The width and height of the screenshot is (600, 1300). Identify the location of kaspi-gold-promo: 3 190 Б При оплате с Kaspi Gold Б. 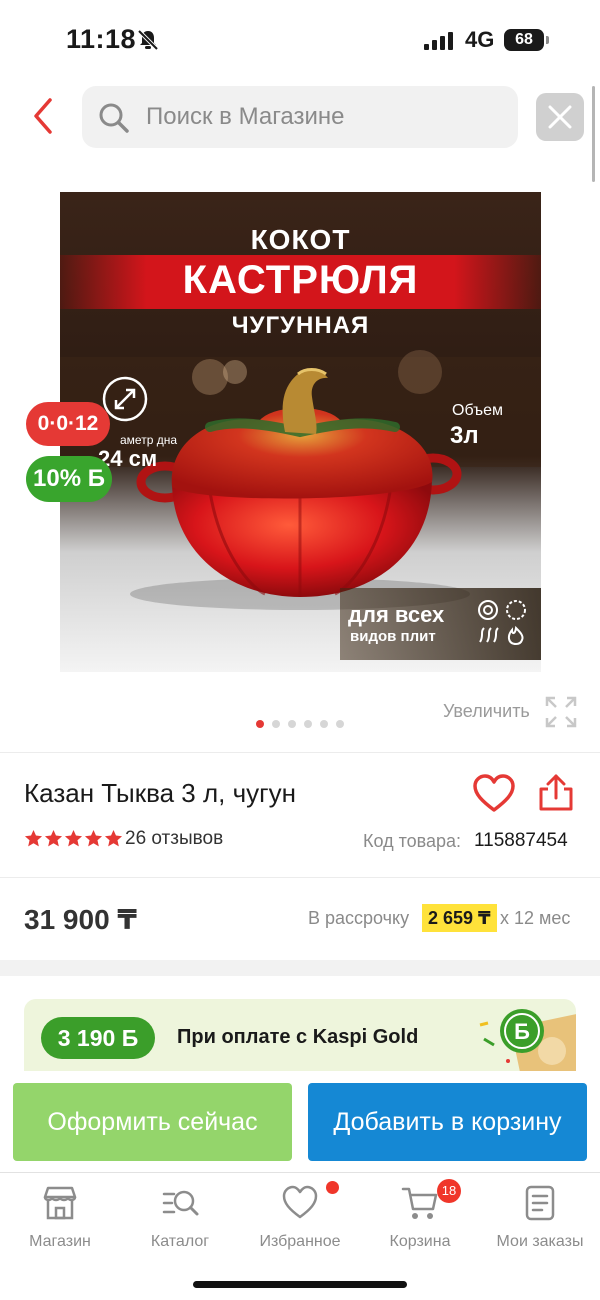
(300, 1035).